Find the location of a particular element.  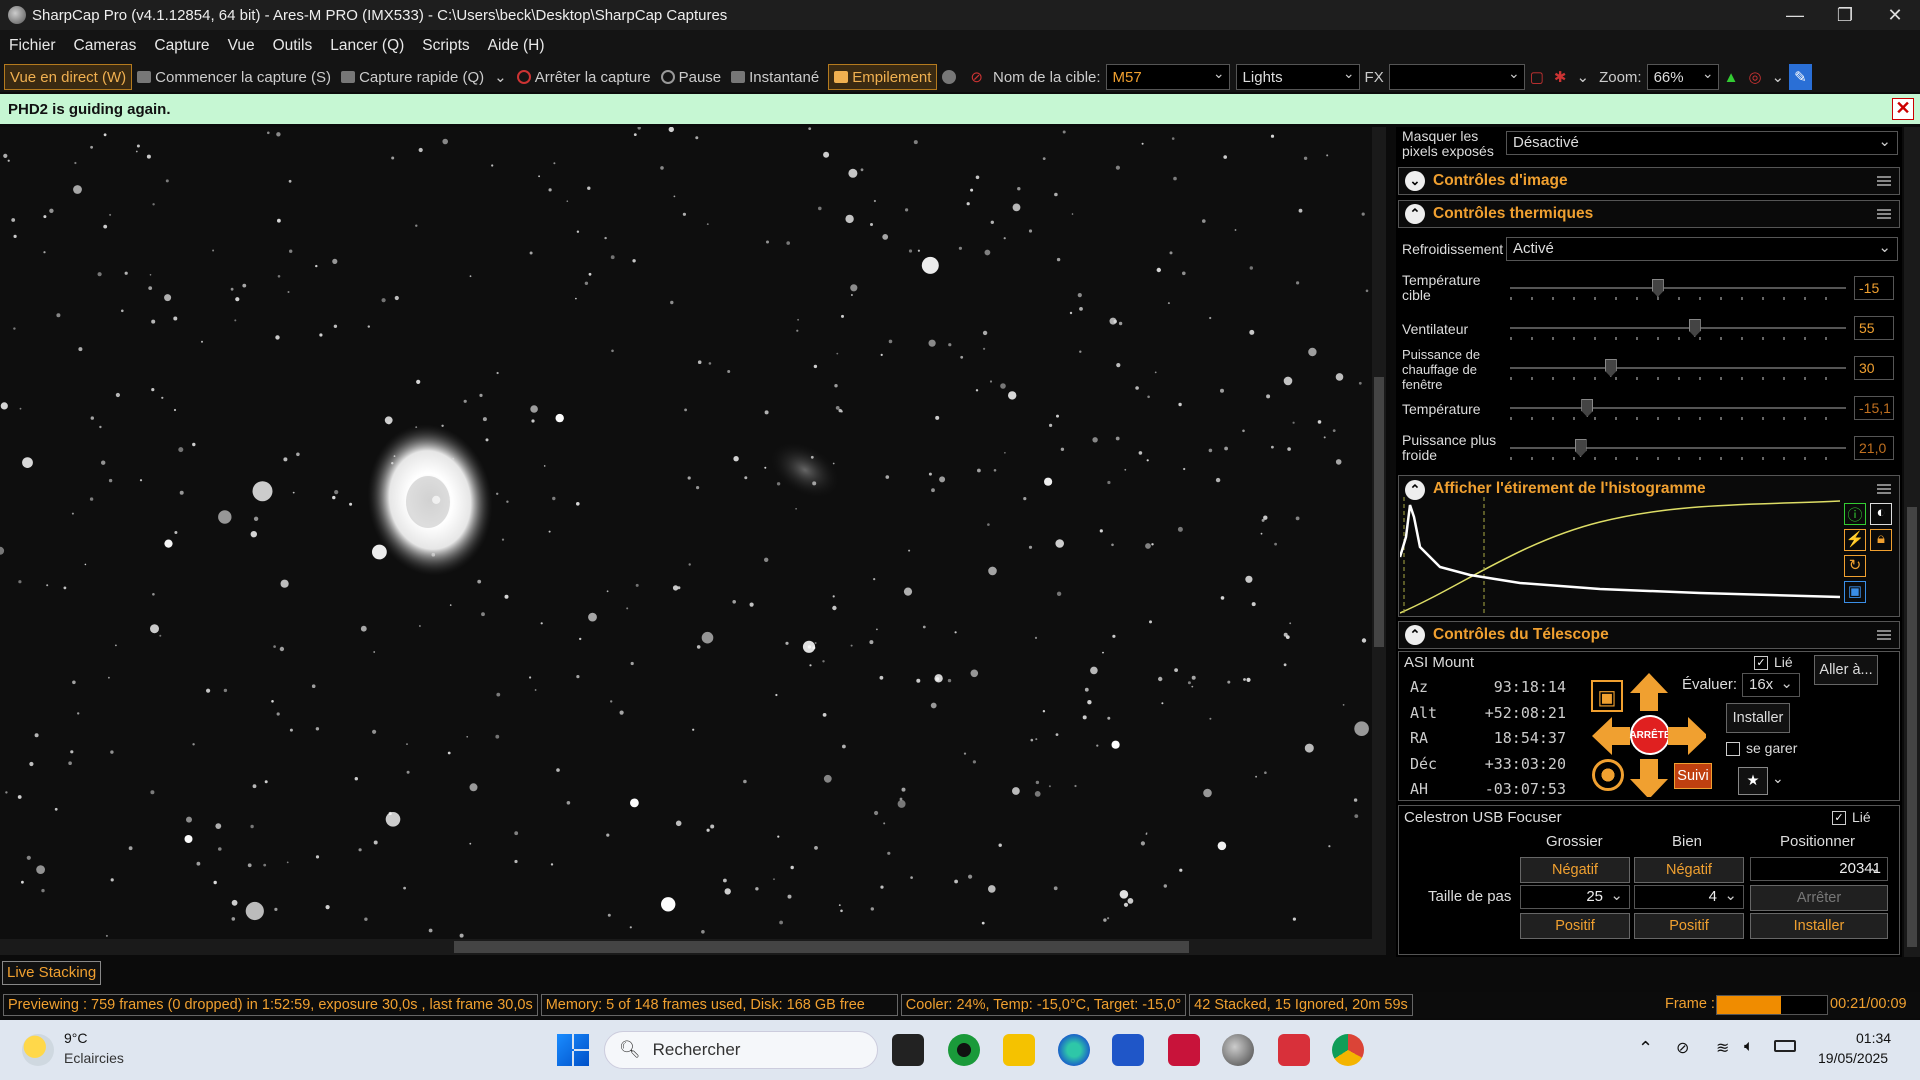

clock-date: 19/05/2025 is located at coordinates (1853, 1058).